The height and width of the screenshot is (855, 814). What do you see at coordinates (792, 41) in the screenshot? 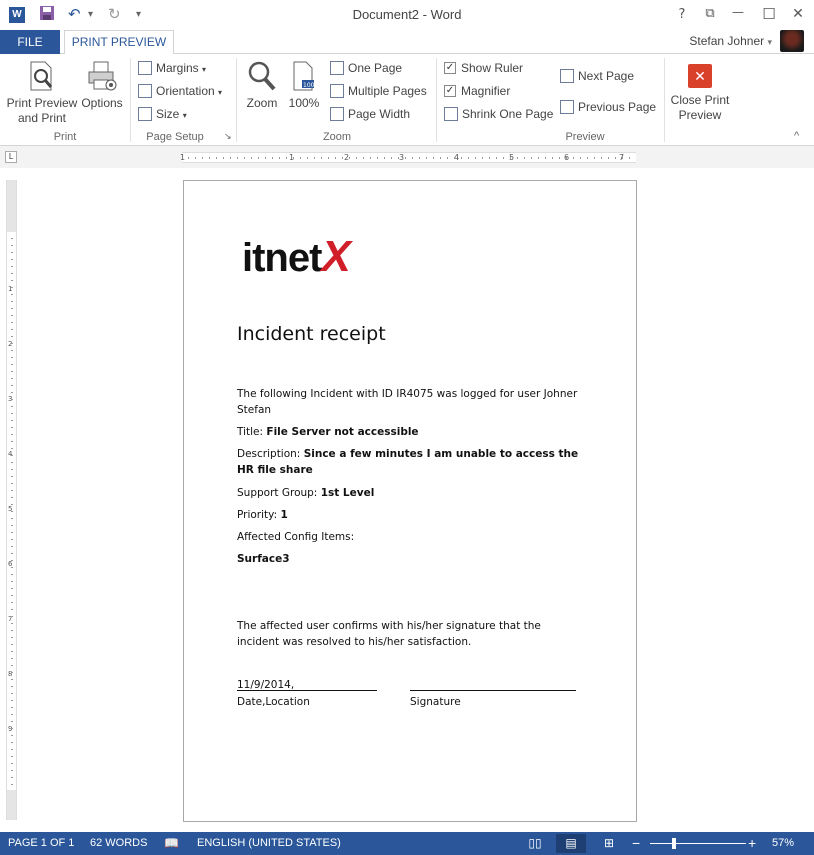
I see `avatar` at bounding box center [792, 41].